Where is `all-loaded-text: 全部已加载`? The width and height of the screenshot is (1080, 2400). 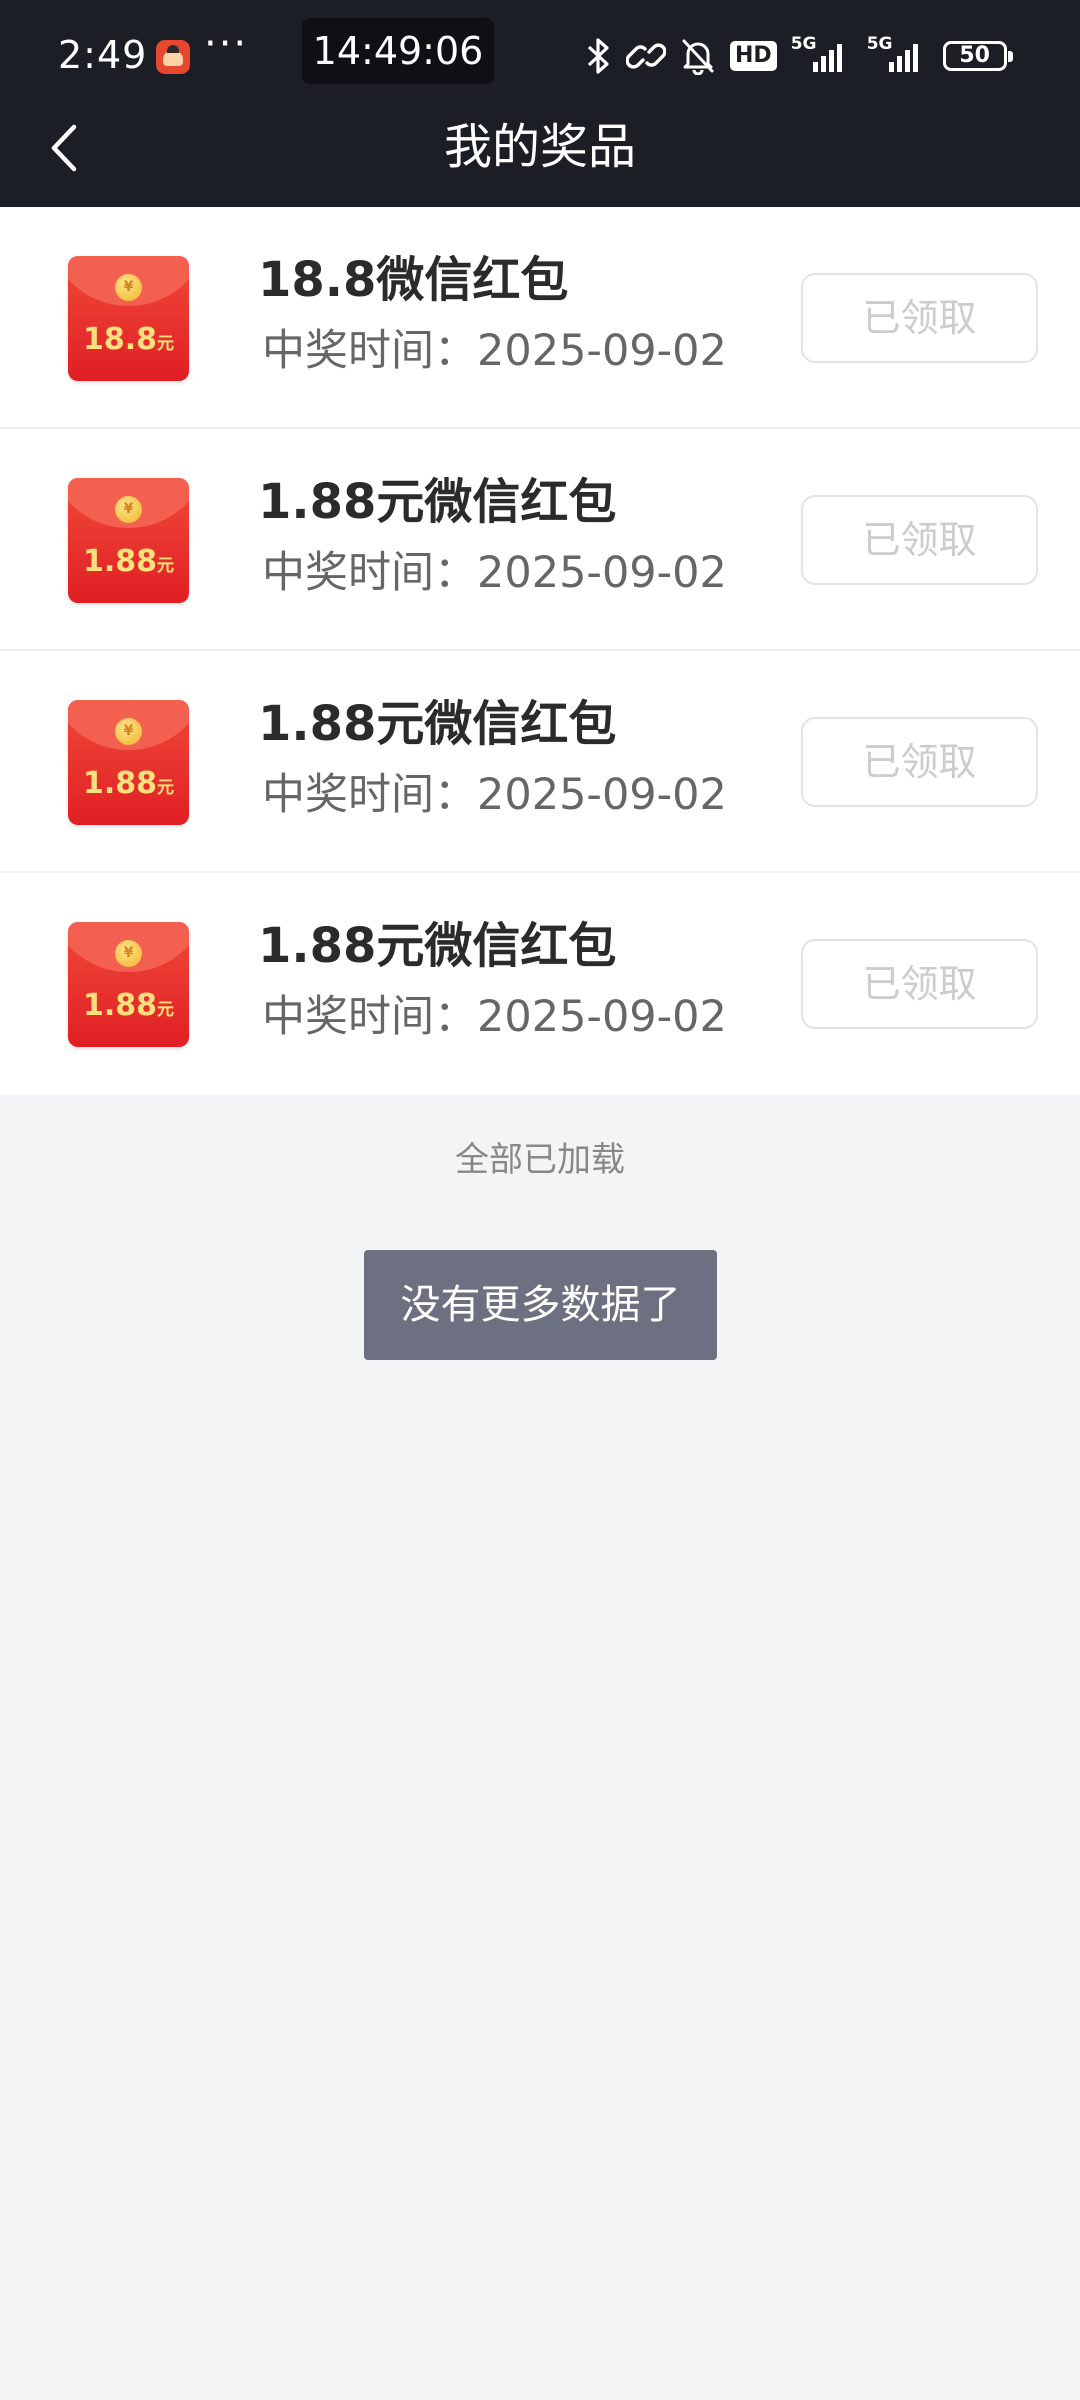 all-loaded-text: 全部已加载 is located at coordinates (540, 1160).